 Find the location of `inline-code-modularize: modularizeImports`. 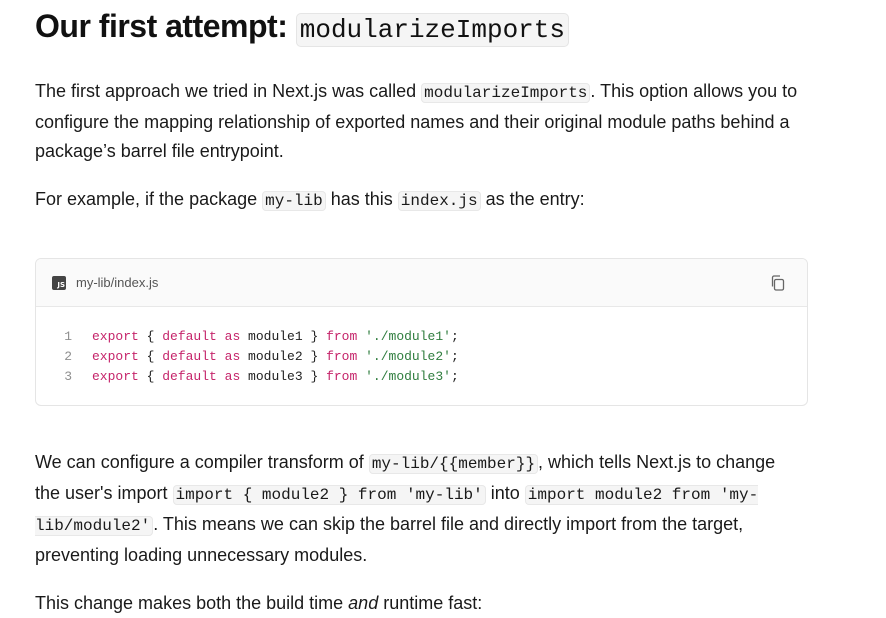

inline-code-modularize: modularizeImports is located at coordinates (506, 93).